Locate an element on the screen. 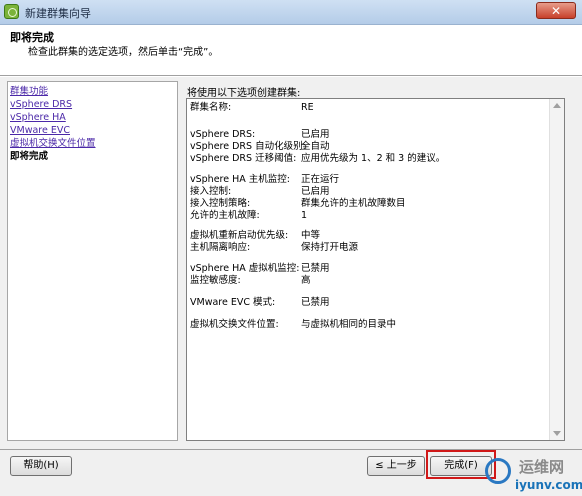  scroll-down-icon is located at coordinates (557, 433).